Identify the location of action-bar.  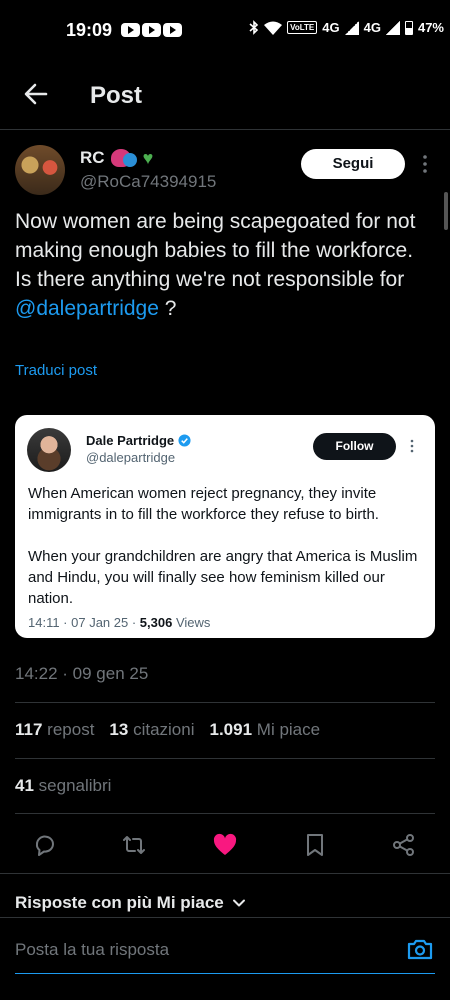
(225, 845).